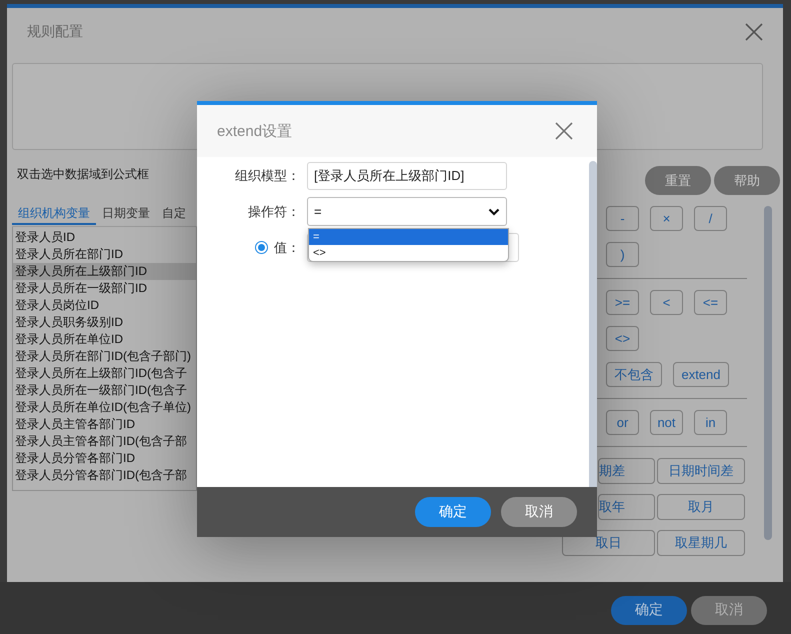 The image size is (791, 634). I want to click on tab: 组织机构变量, so click(54, 213).